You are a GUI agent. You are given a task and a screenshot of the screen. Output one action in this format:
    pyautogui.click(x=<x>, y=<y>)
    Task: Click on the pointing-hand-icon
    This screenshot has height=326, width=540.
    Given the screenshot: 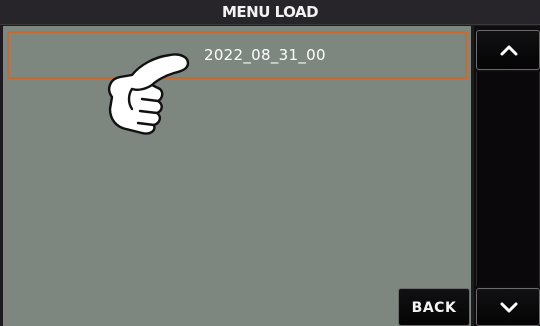 What is the action you would take?
    pyautogui.click(x=149, y=94)
    